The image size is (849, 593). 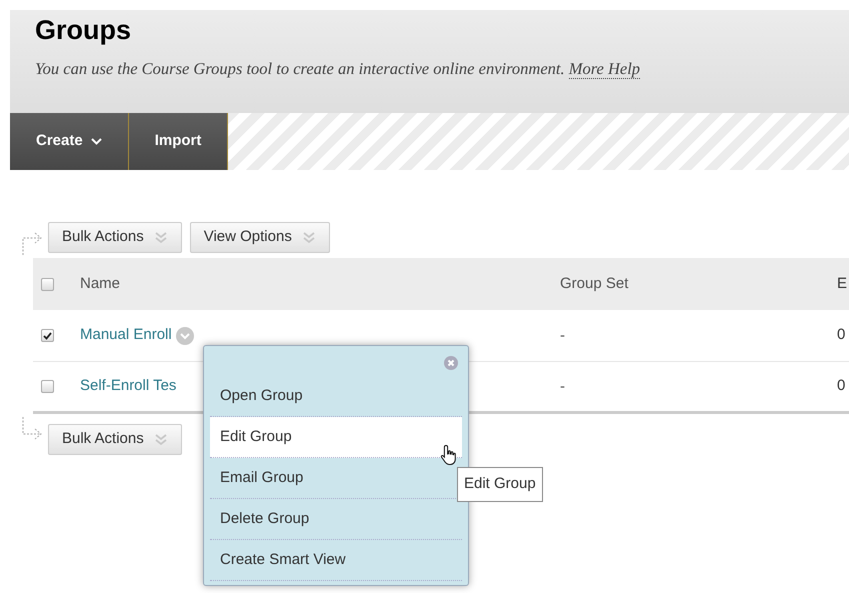 I want to click on close-icon, so click(x=451, y=363).